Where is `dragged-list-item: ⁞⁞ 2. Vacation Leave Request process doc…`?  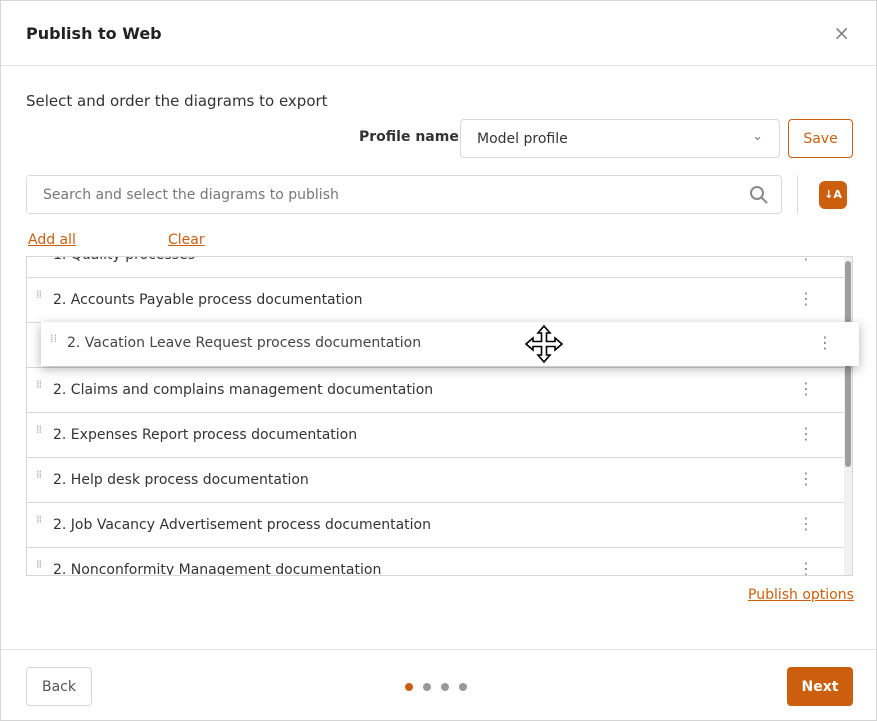 dragged-list-item: ⁞⁞ 2. Vacation Leave Request process doc… is located at coordinates (450, 344).